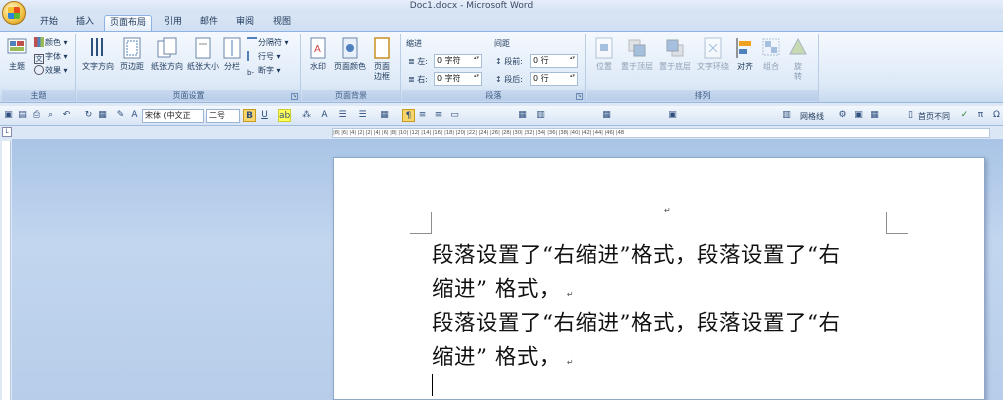 The image size is (1003, 400). What do you see at coordinates (85, 23) in the screenshot?
I see `tab-insert: 插入` at bounding box center [85, 23].